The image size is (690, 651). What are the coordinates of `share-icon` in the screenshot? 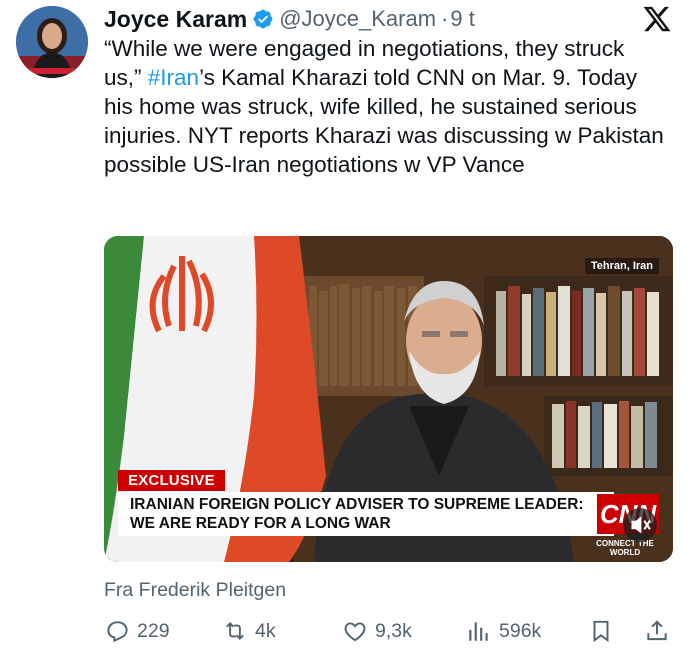 It's located at (657, 630).